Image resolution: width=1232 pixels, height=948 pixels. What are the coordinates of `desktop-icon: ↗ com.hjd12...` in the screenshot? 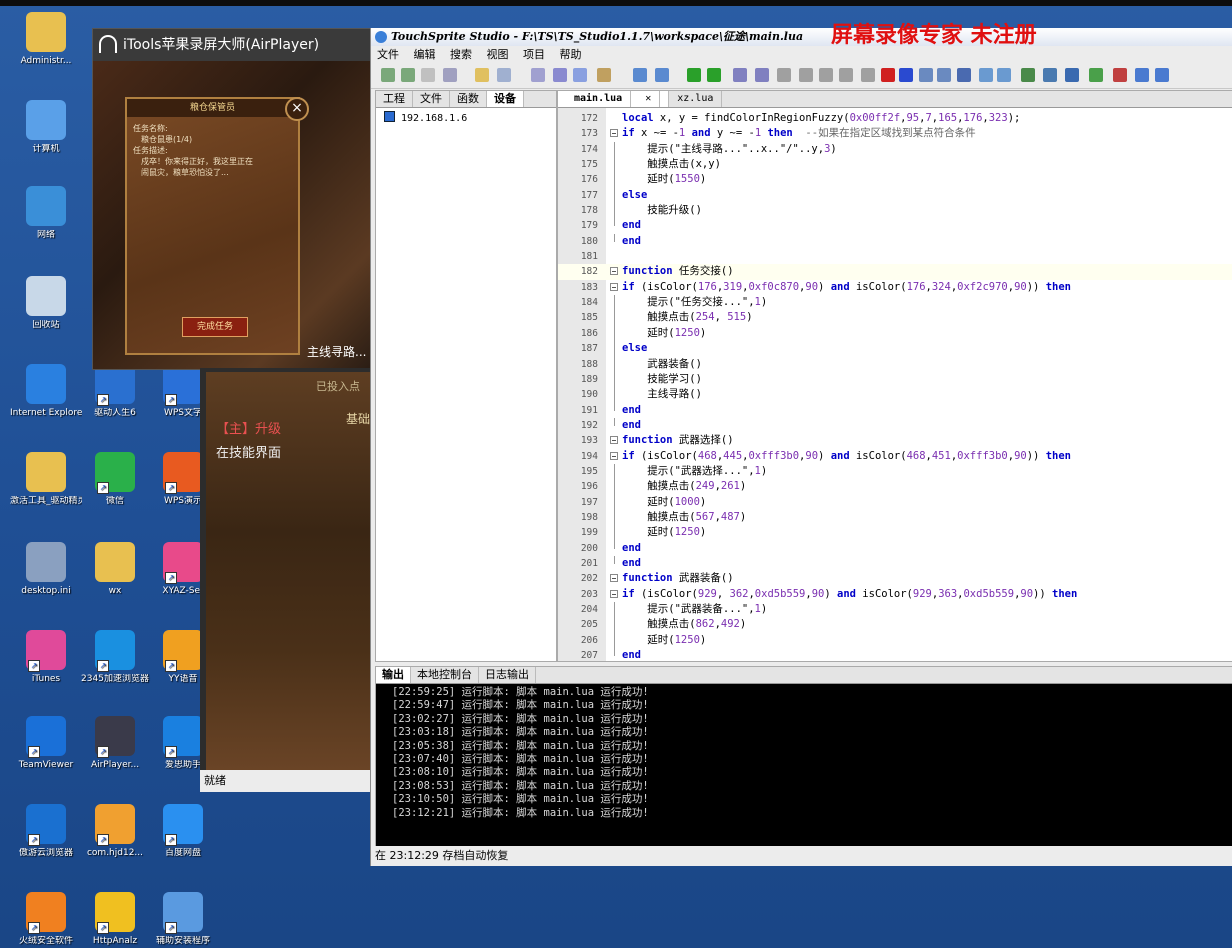 It's located at (115, 831).